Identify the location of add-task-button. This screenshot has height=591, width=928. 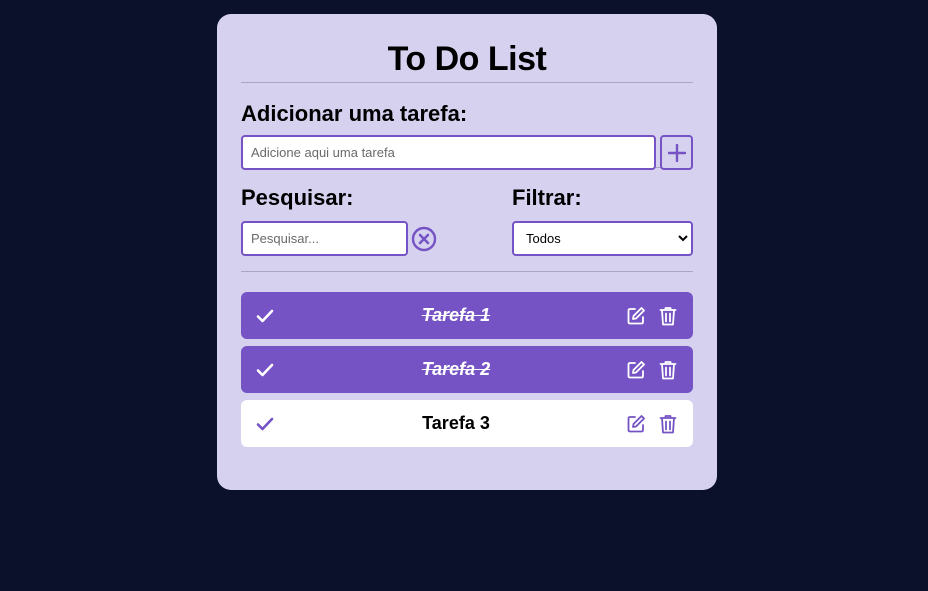
(676, 152).